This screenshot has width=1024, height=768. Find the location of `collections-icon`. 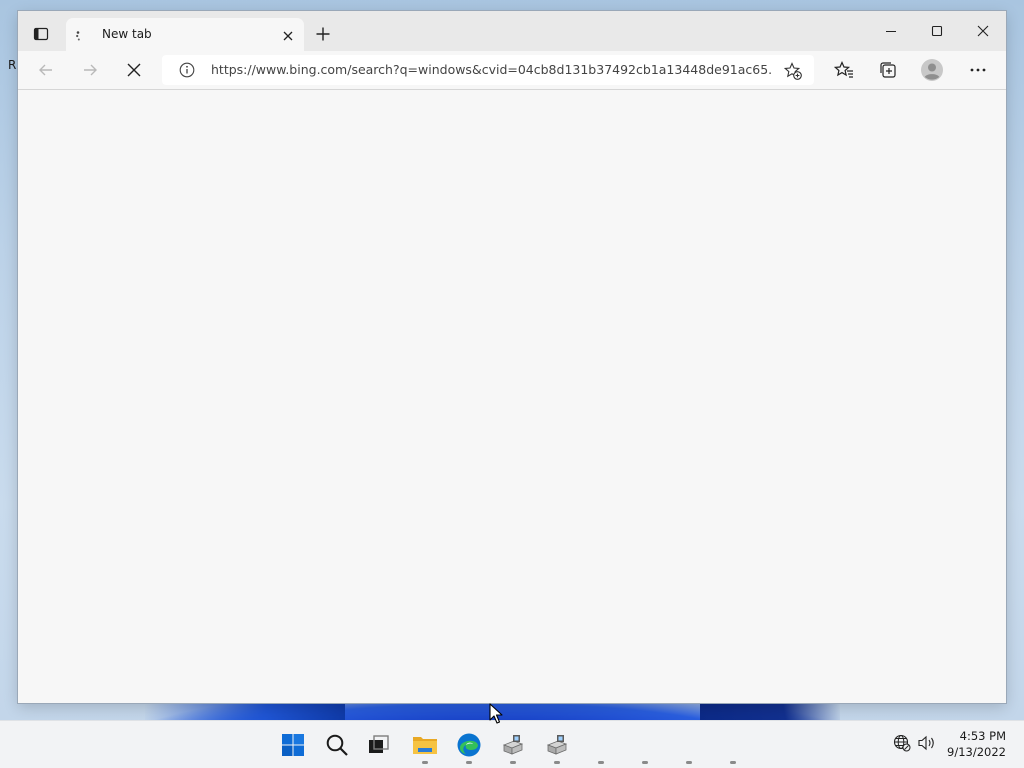

collections-icon is located at coordinates (888, 70).